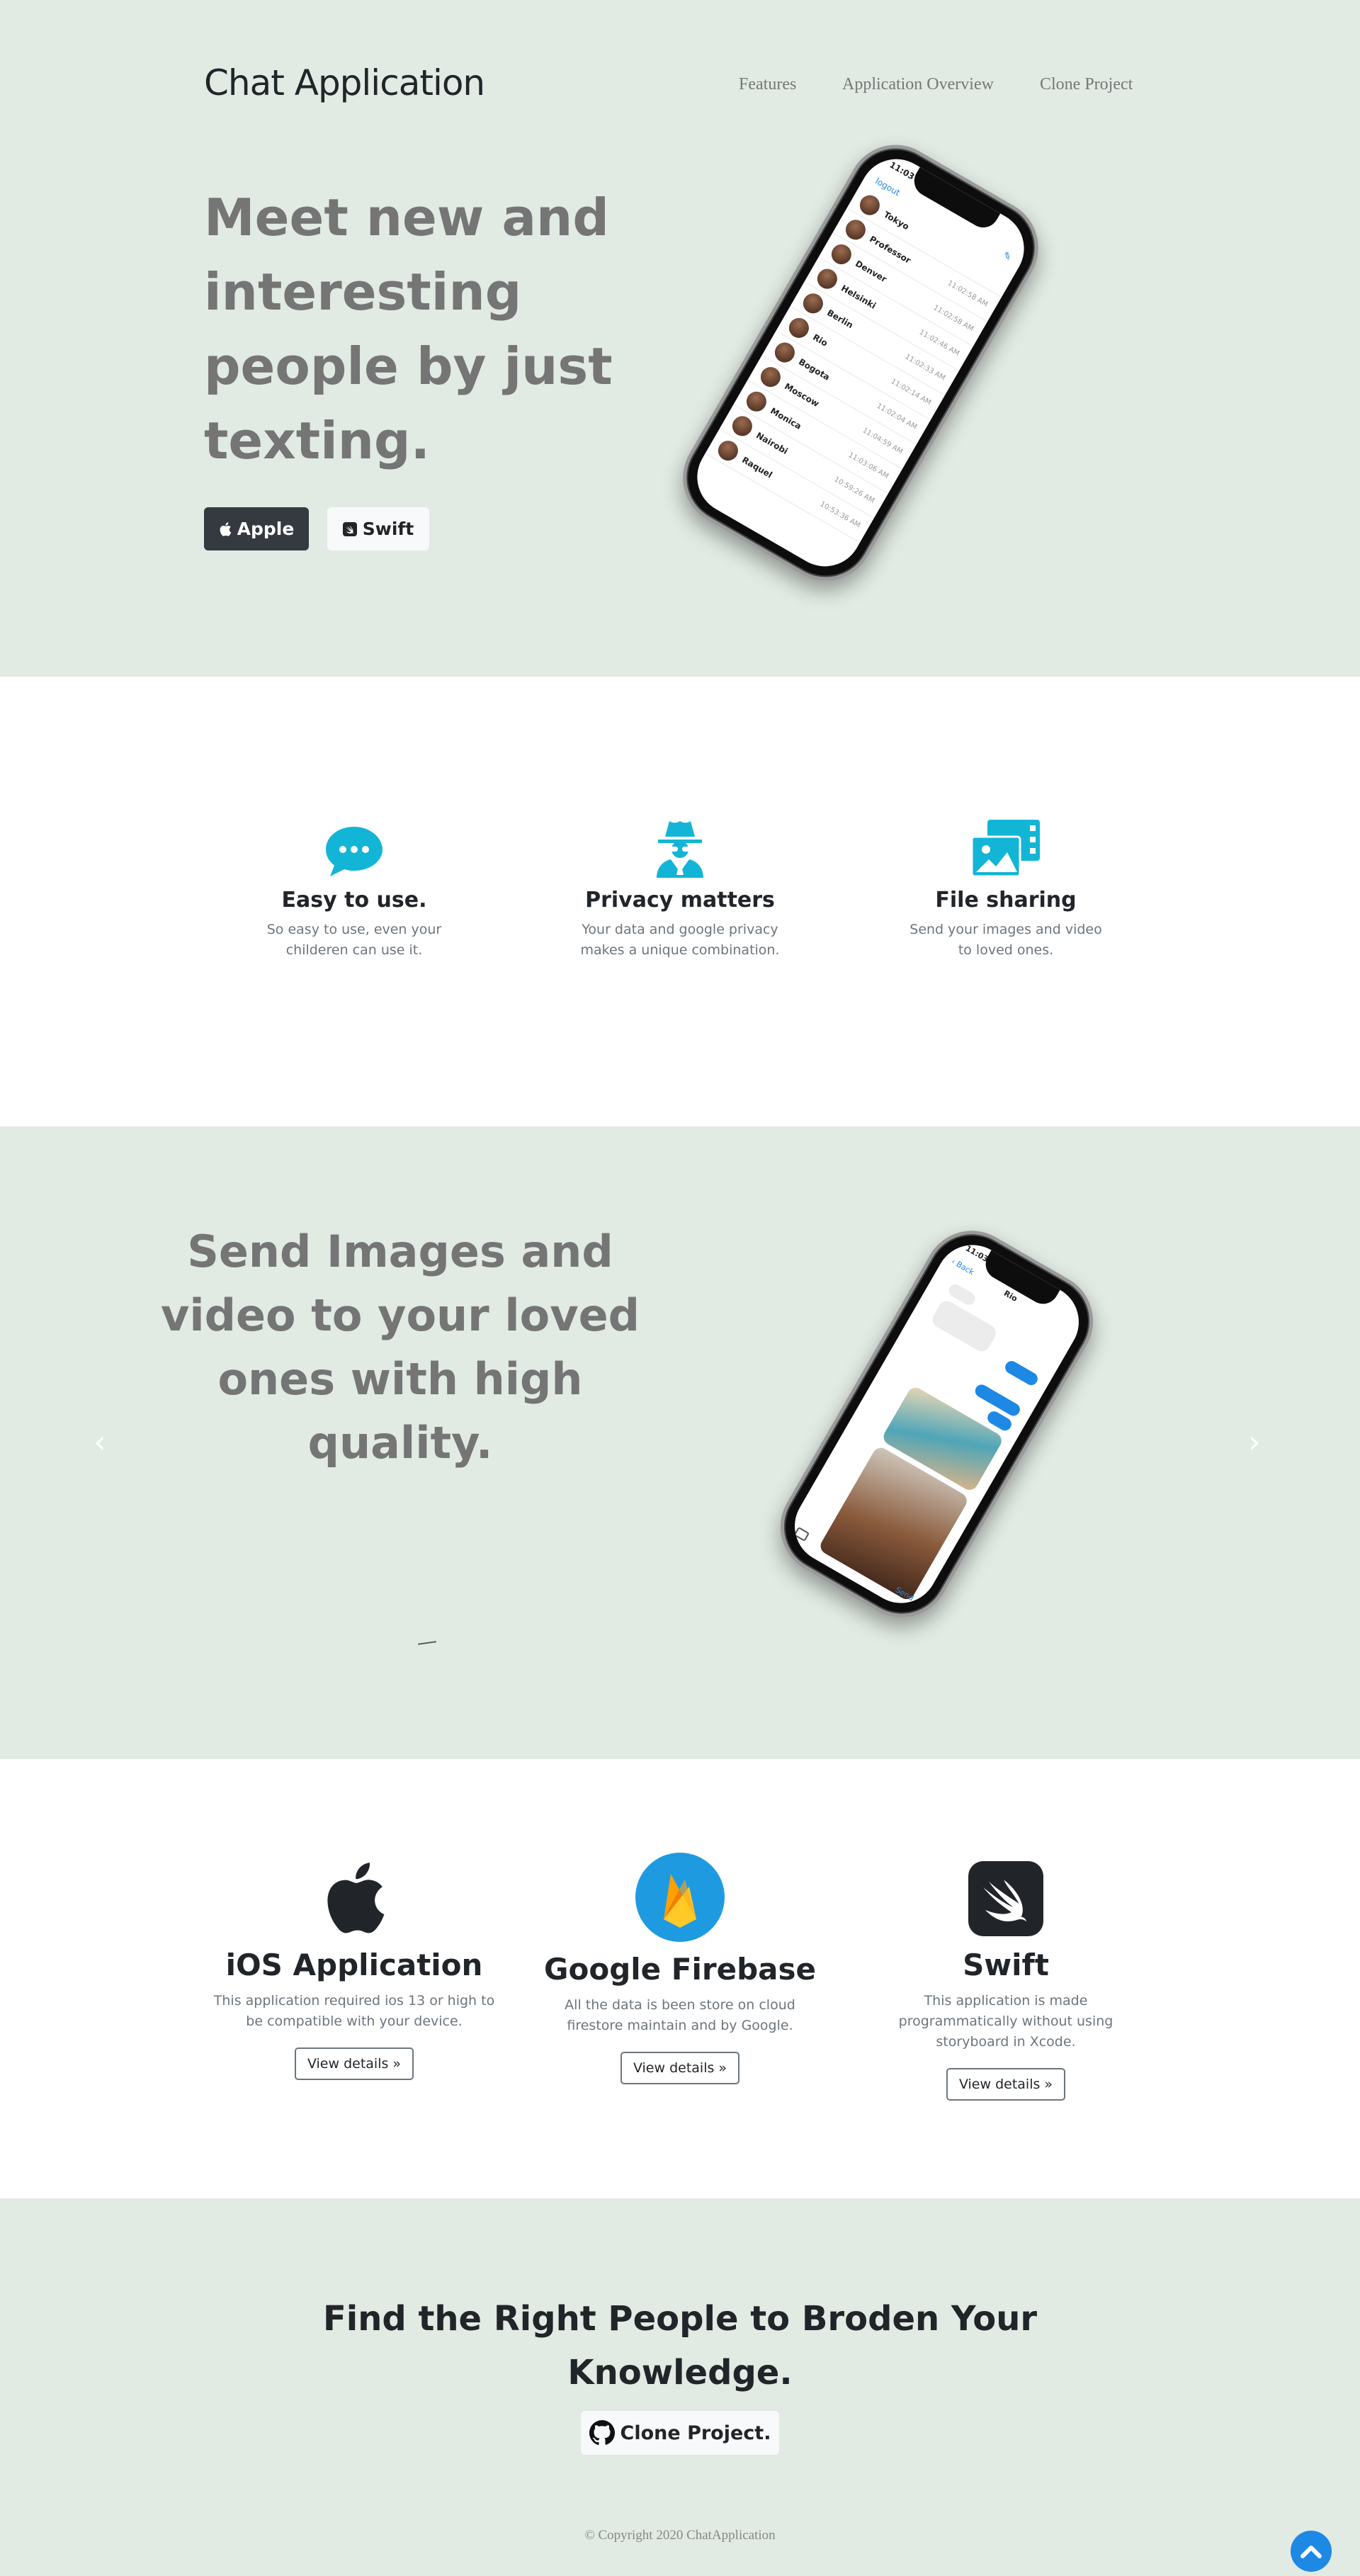  I want to click on chevron-up-icon, so click(1311, 2552).